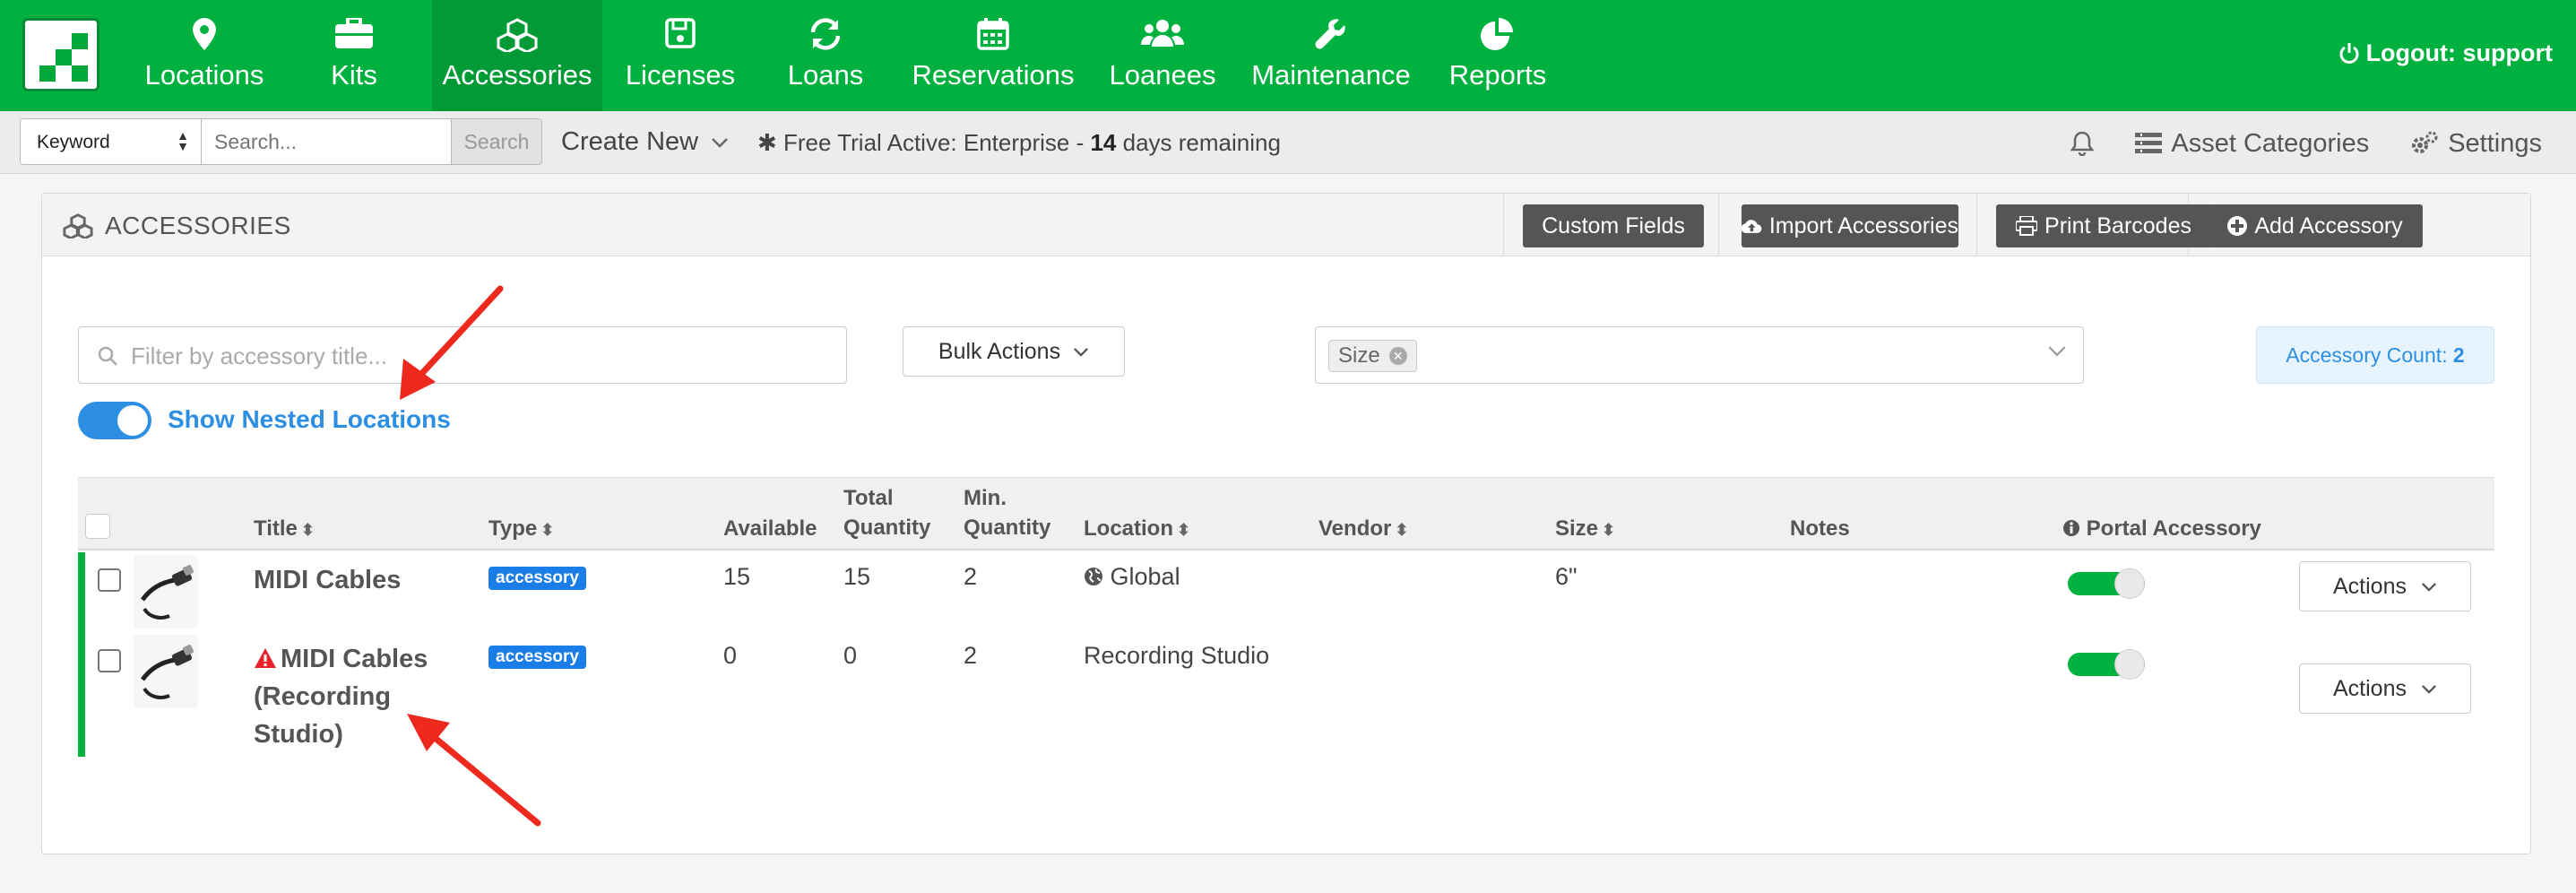 This screenshot has width=2576, height=893. I want to click on info-icon, so click(2071, 528).